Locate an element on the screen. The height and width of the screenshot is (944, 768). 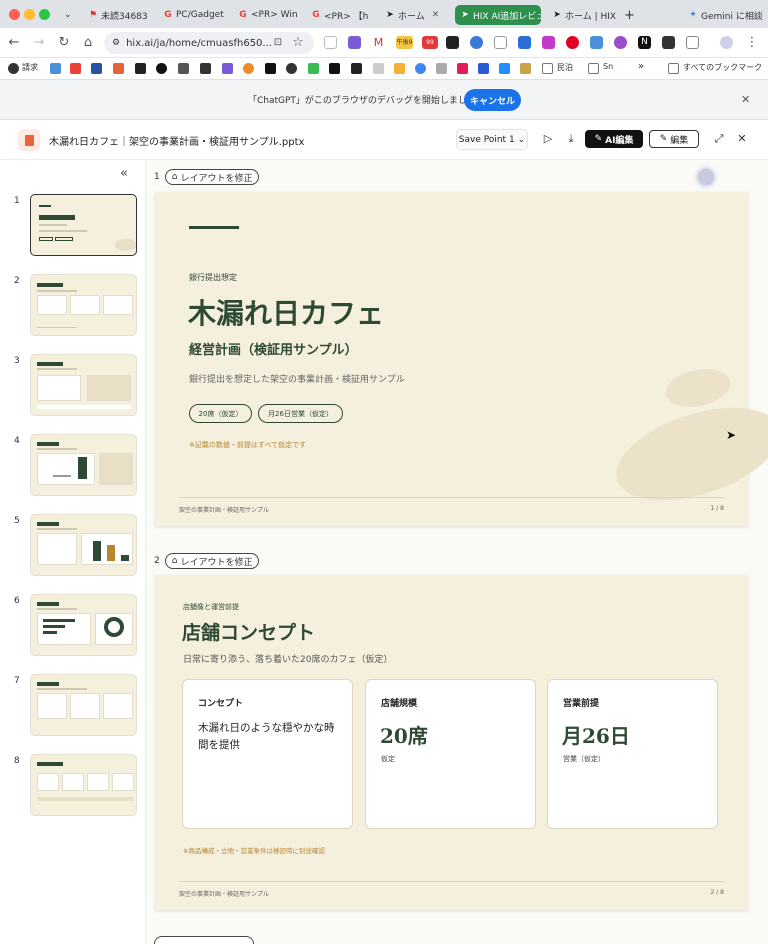
gemini-button: ✦ Gemini に相談 is located at coordinates (727, 15).